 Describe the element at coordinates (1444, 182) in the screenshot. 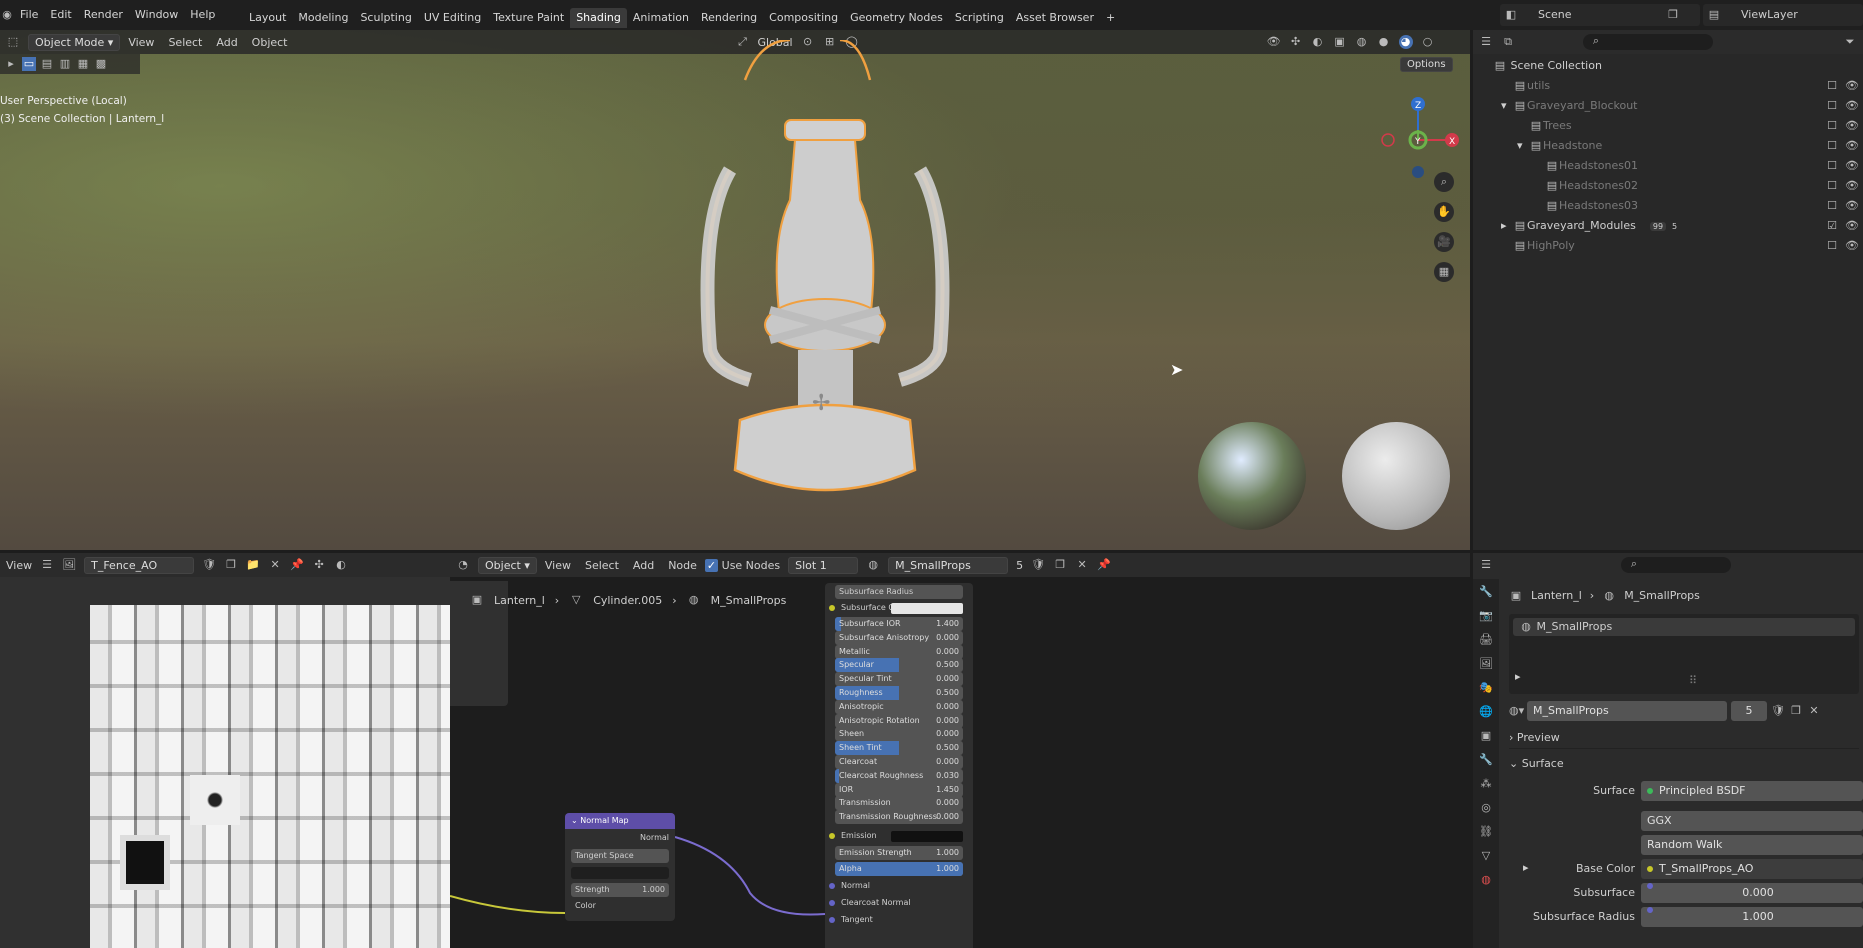

I see `zoom-icon: ⌕` at that location.